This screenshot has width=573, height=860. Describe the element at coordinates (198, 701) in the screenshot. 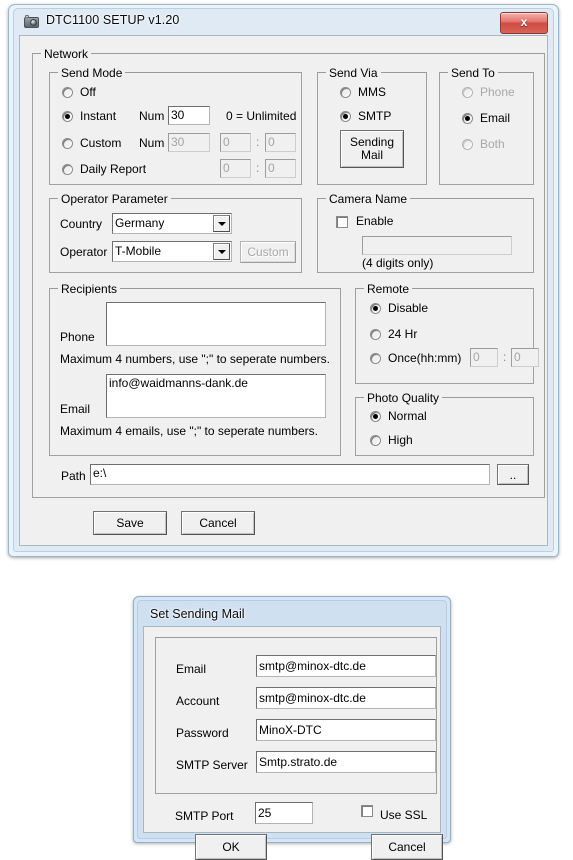

I see `label-dialog-account: Account` at that location.